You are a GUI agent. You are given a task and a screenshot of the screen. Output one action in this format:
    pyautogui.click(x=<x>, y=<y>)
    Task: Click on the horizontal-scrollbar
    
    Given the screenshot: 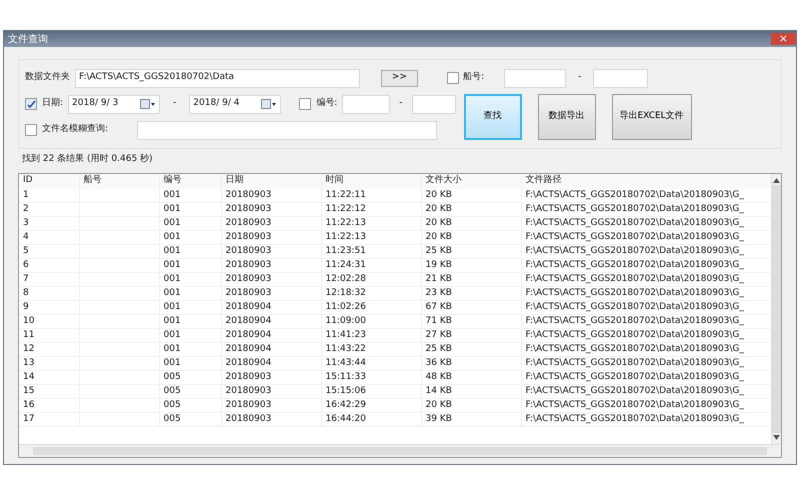 What is the action you would take?
    pyautogui.click(x=400, y=450)
    